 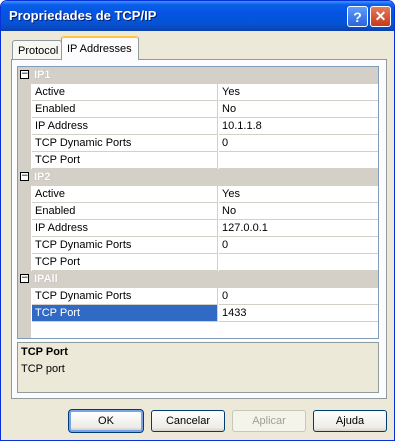 I want to click on apply-button: Aplicar, so click(x=269, y=421).